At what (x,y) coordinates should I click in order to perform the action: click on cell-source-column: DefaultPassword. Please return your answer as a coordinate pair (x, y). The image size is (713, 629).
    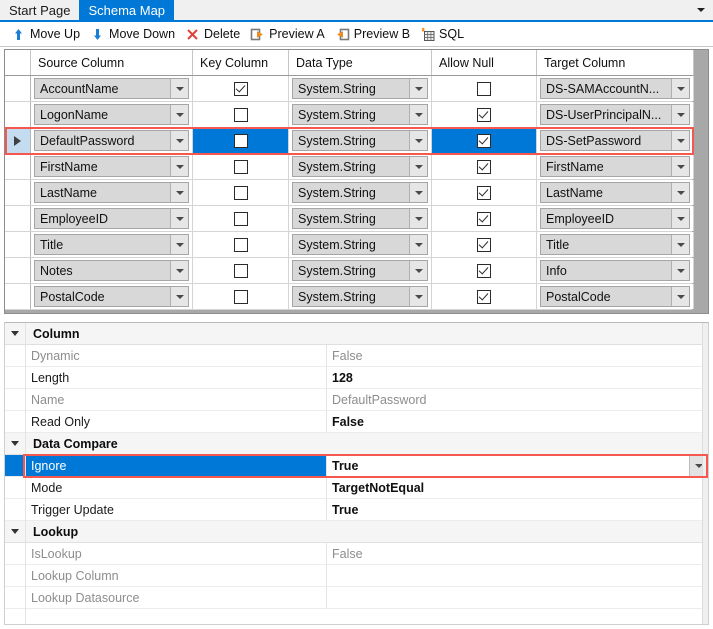
    Looking at the image, I should click on (112, 140).